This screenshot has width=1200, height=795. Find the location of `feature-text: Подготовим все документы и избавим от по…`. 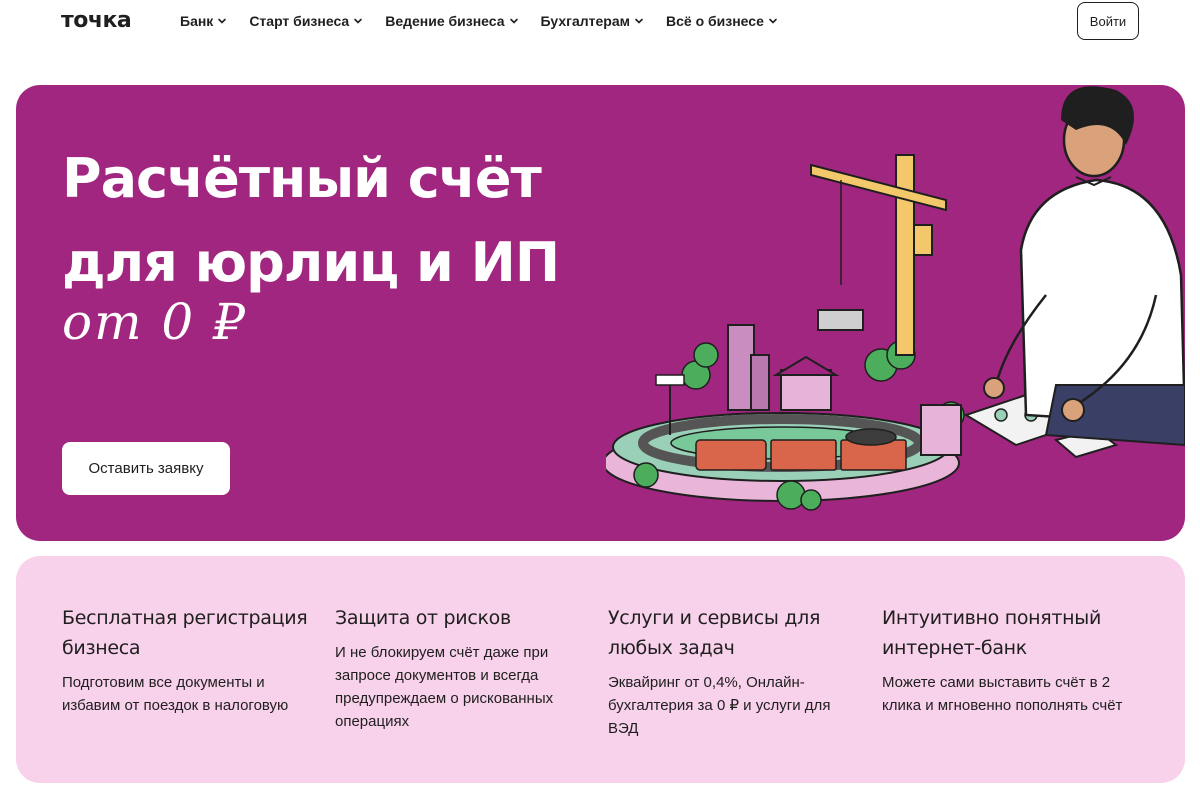

feature-text: Подготовим все документы и избавим от по… is located at coordinates (175, 694).